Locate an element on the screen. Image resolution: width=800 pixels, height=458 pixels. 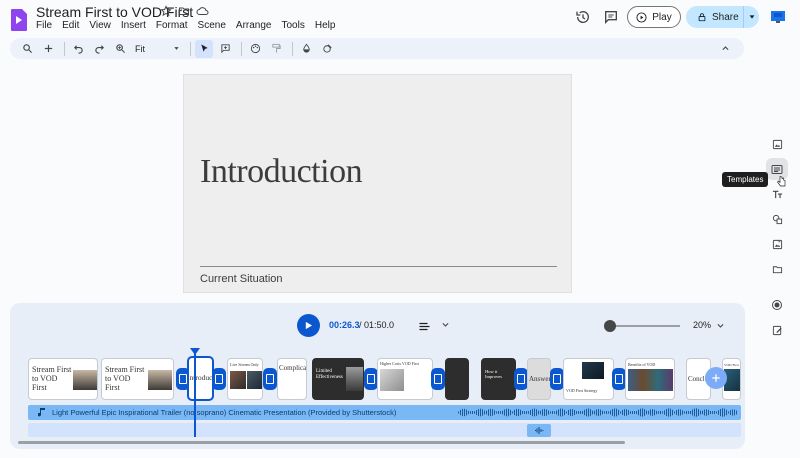
scene-clip-text: Higher Costs VOD First is located at coordinates (399, 363).